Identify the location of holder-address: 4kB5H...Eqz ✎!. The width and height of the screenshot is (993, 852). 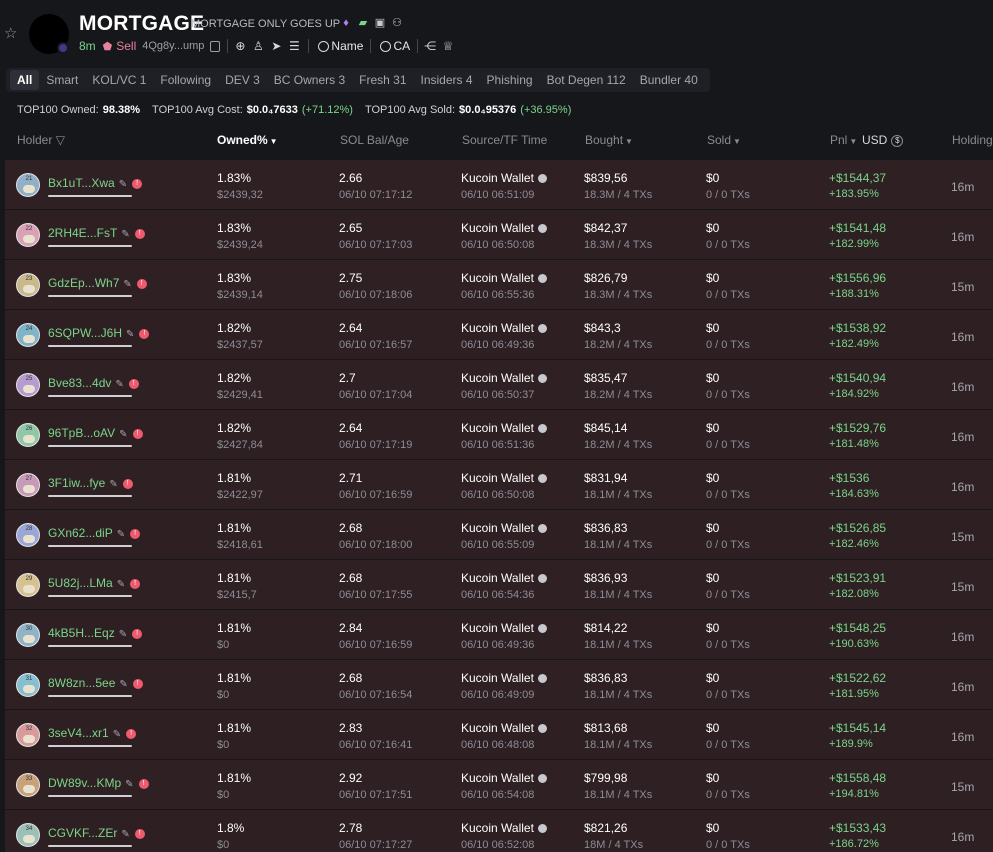
(95, 633).